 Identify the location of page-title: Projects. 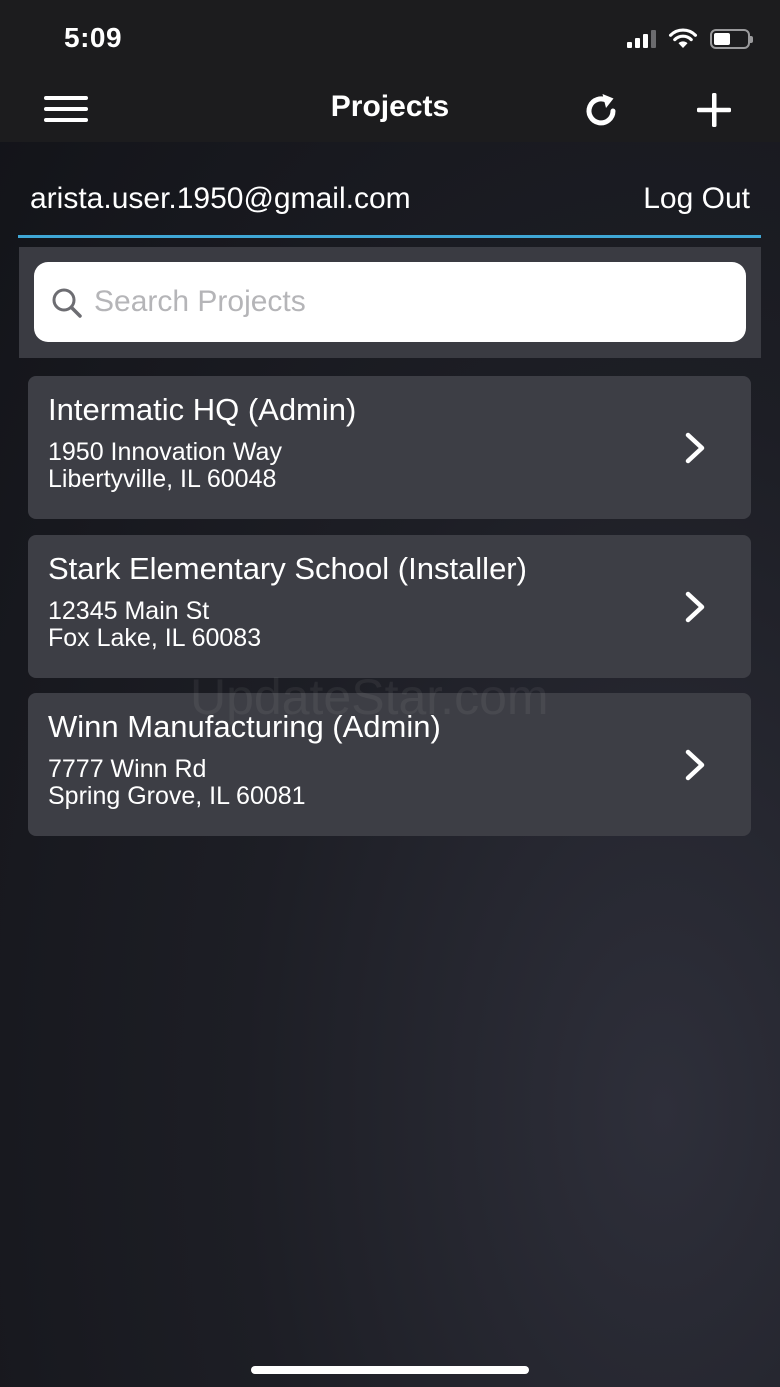
(390, 106).